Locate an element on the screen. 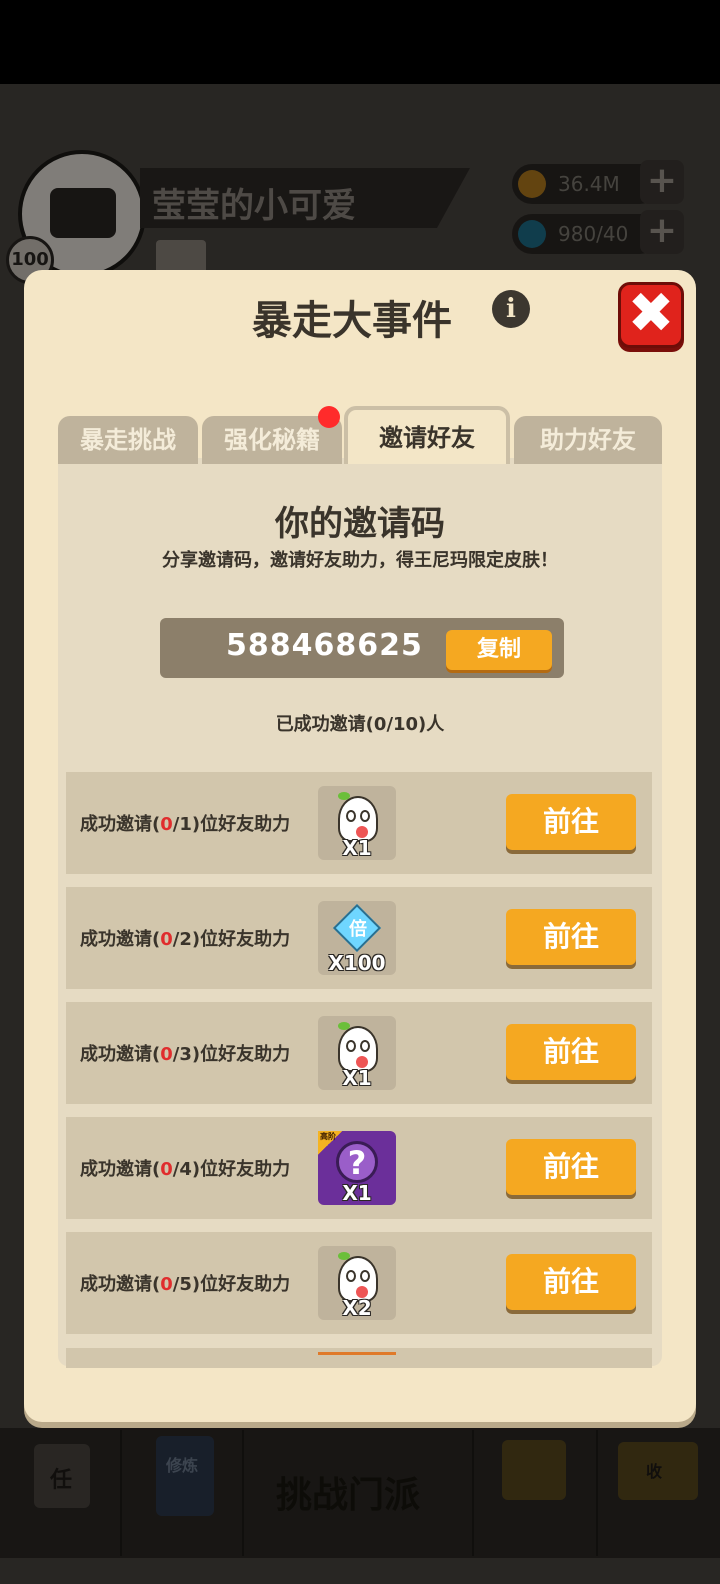  tab-rampage-challenge: 暴走挑战 is located at coordinates (128, 440).